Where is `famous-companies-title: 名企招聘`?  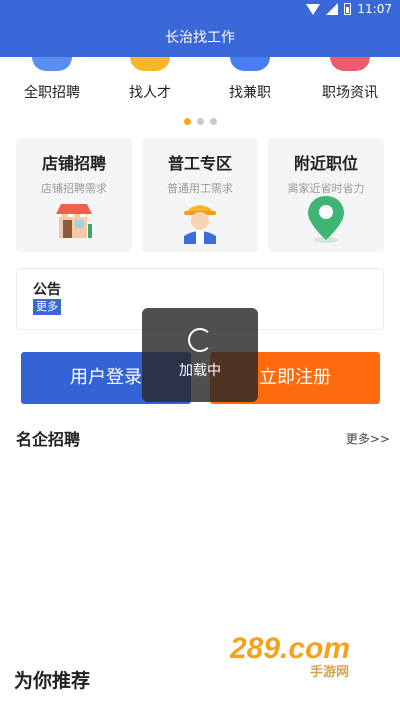
famous-companies-title: 名企招聘 is located at coordinates (48, 439).